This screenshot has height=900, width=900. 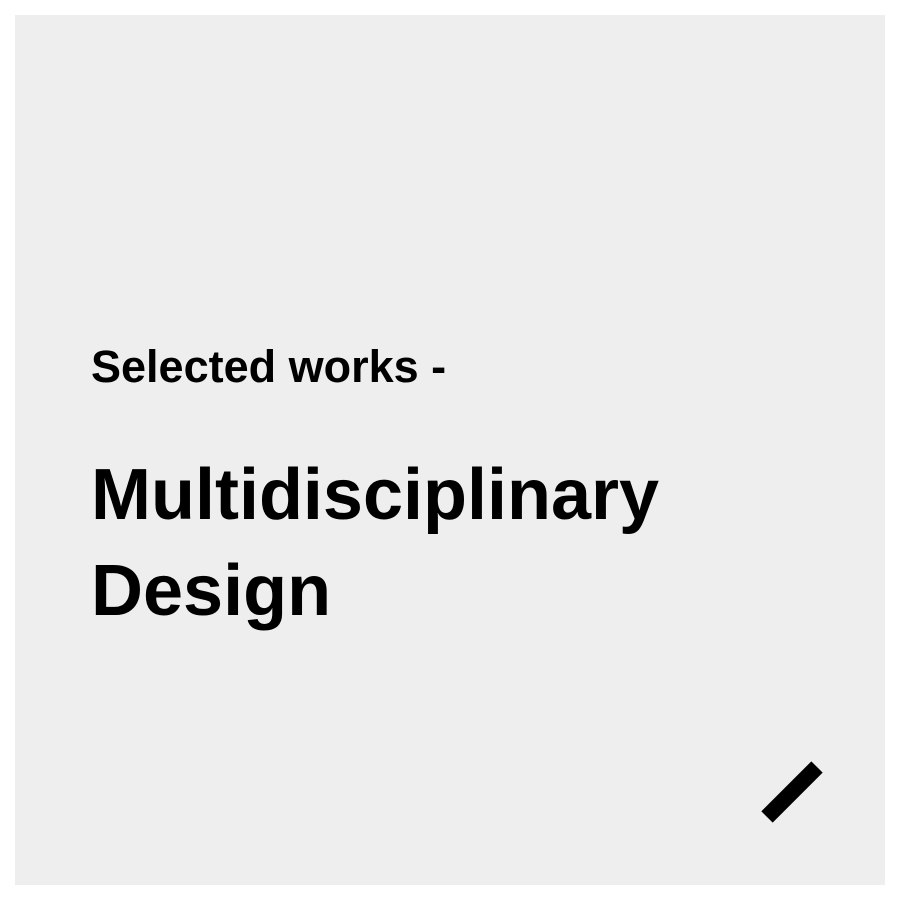 What do you see at coordinates (269, 366) in the screenshot?
I see `section-subtitle: Selected works -` at bounding box center [269, 366].